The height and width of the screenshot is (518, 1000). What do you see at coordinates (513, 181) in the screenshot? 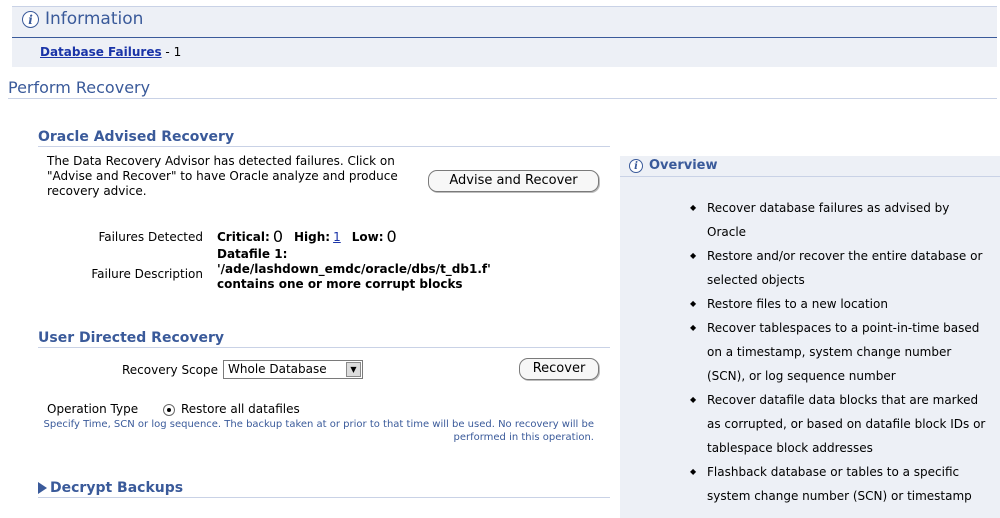
I see `advise-and-recover-button: Advise and Recover` at bounding box center [513, 181].